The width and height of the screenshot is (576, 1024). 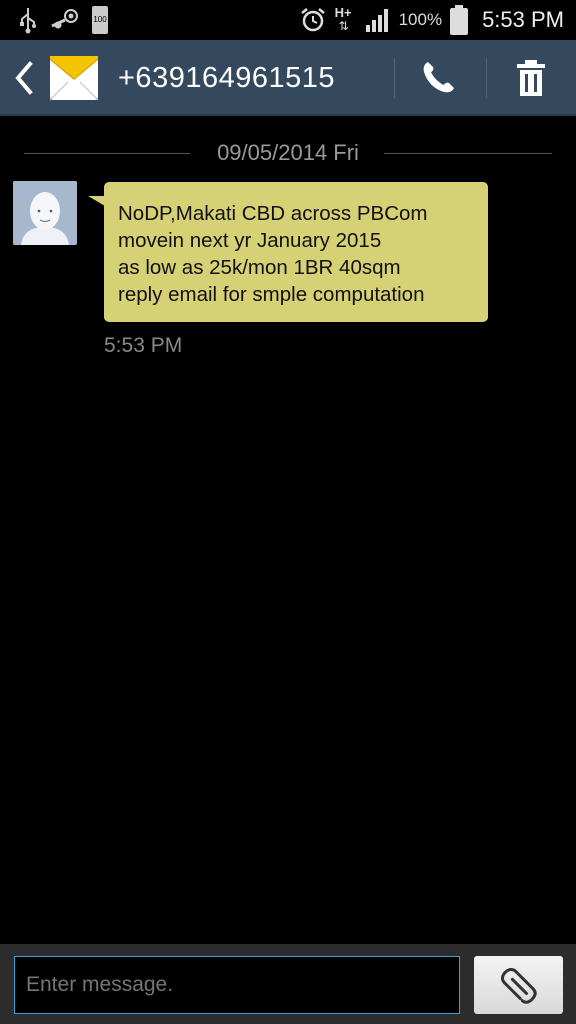 I want to click on envelope-icon, so click(x=74, y=78).